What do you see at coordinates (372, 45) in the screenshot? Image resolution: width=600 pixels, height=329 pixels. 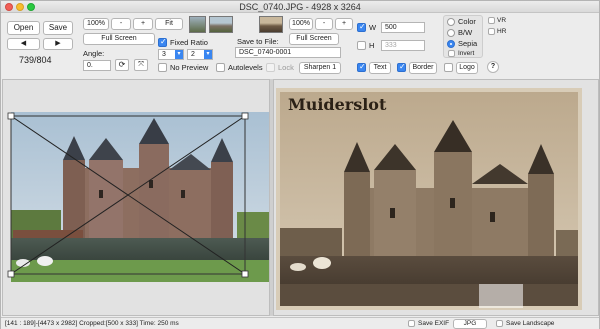 I see `height-label: H` at bounding box center [372, 45].